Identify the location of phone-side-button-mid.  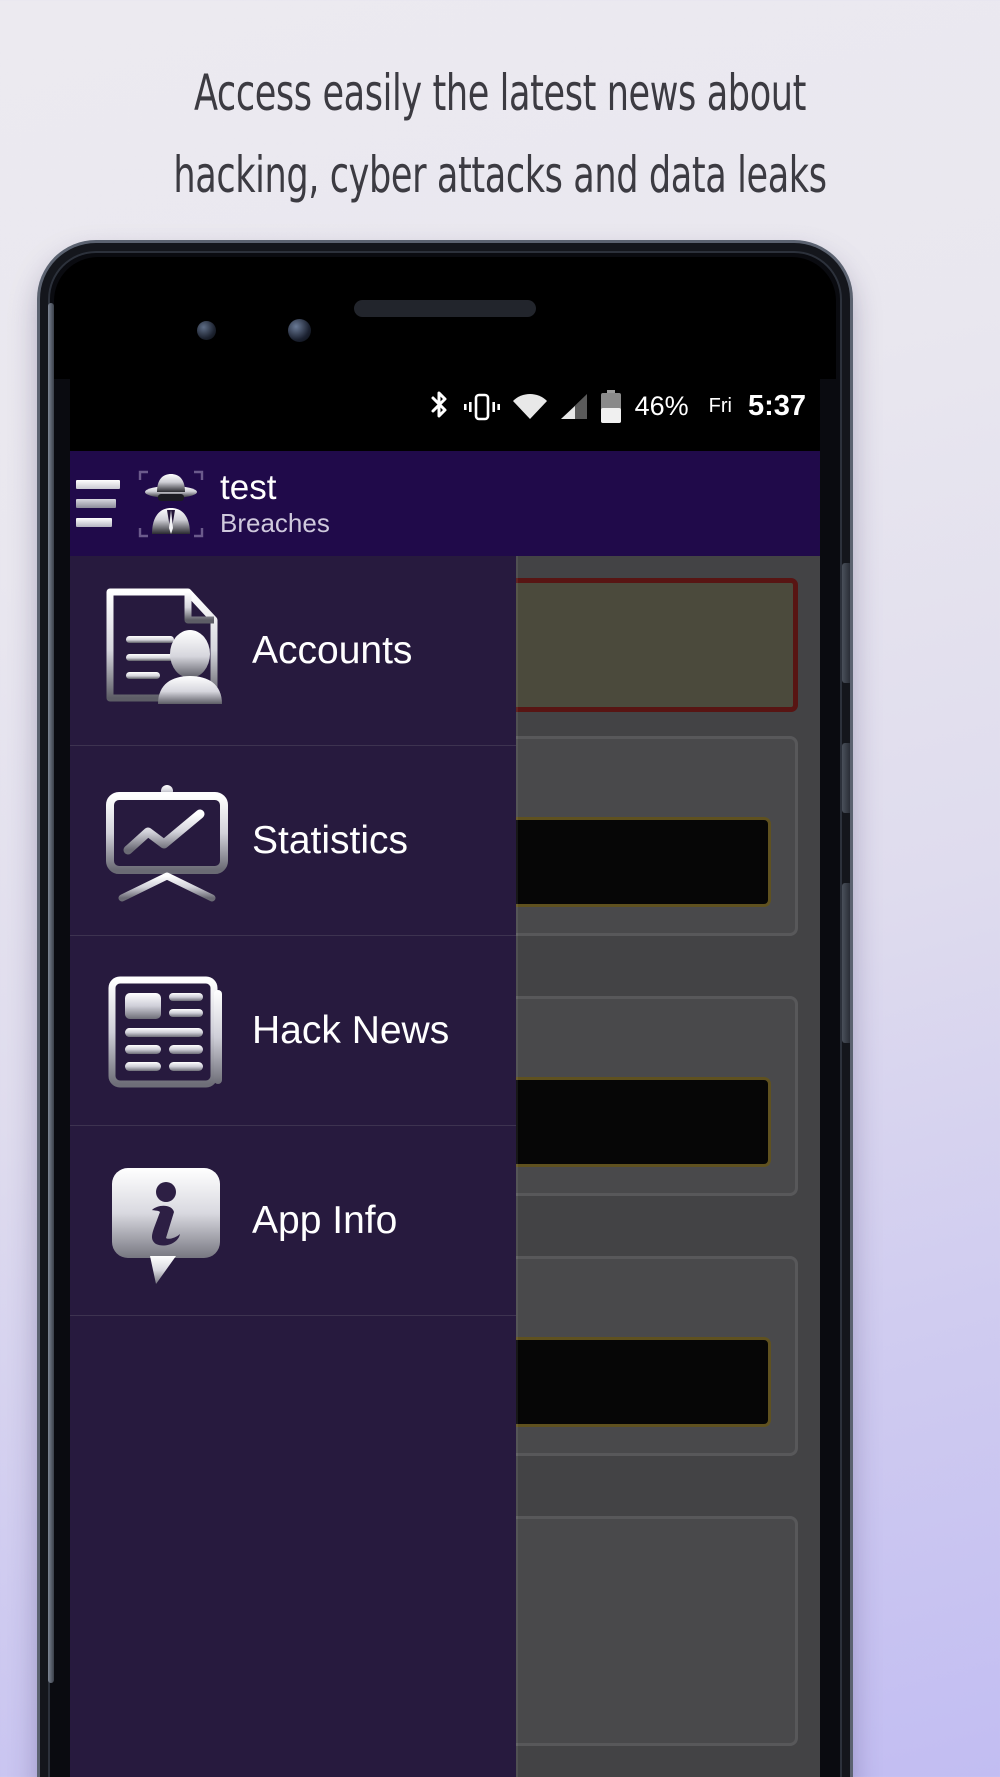
(846, 778).